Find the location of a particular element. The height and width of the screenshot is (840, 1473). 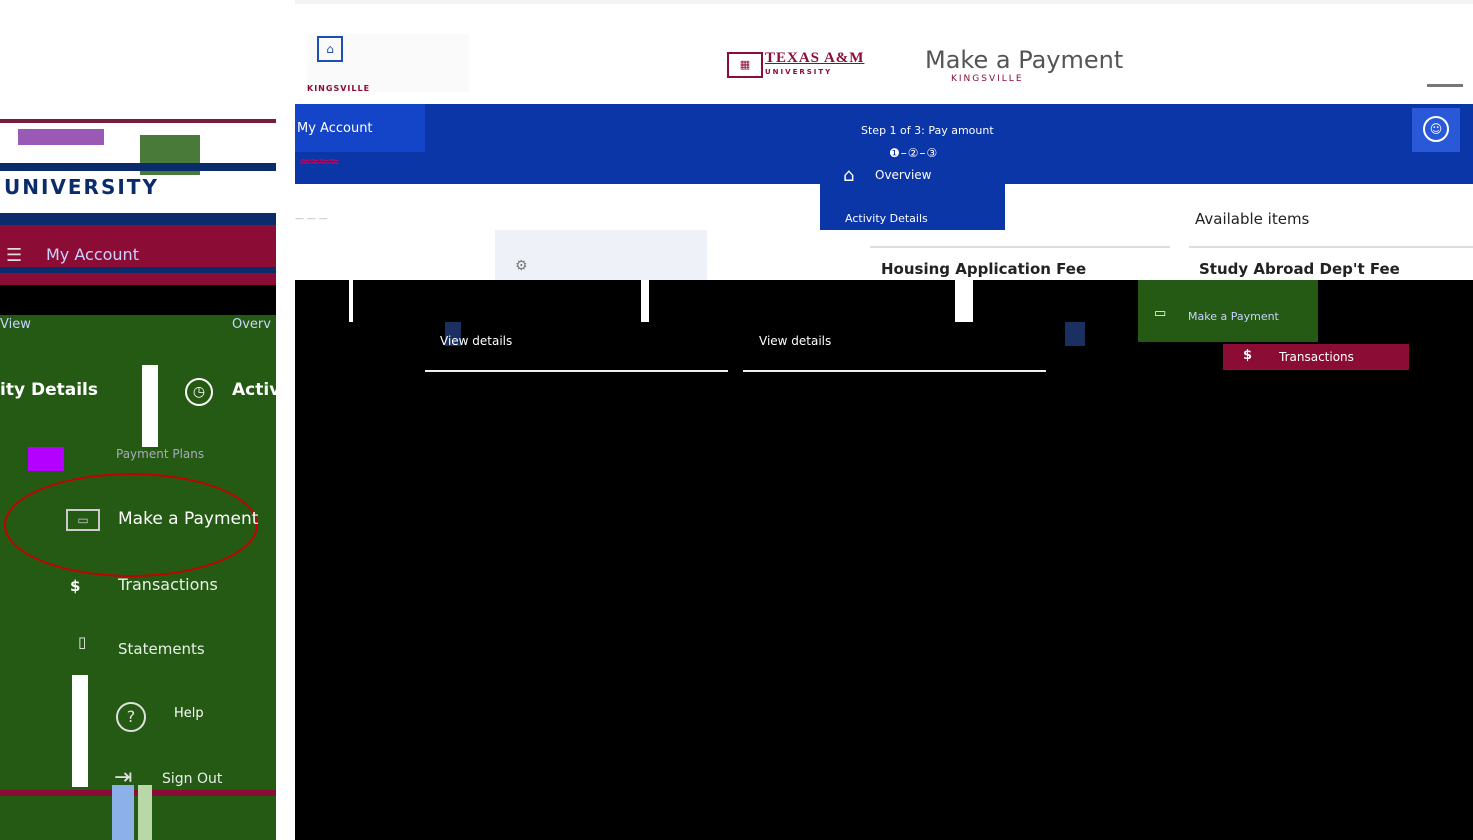

sidebar-item-help: Help is located at coordinates (189, 713).